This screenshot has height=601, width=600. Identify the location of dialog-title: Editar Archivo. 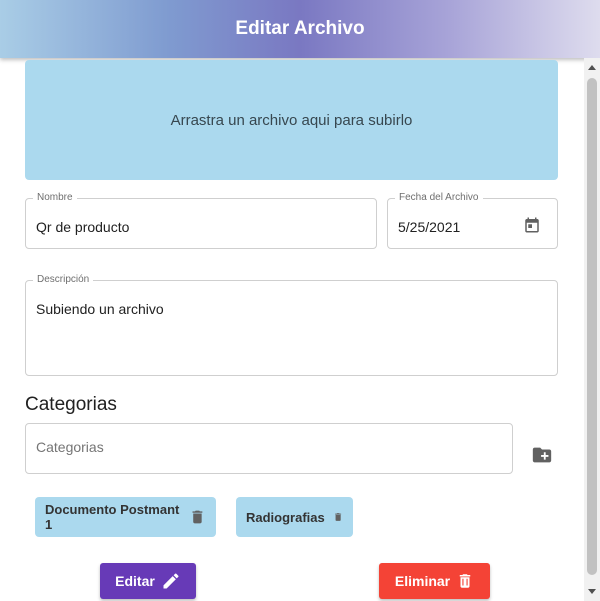
(300, 28).